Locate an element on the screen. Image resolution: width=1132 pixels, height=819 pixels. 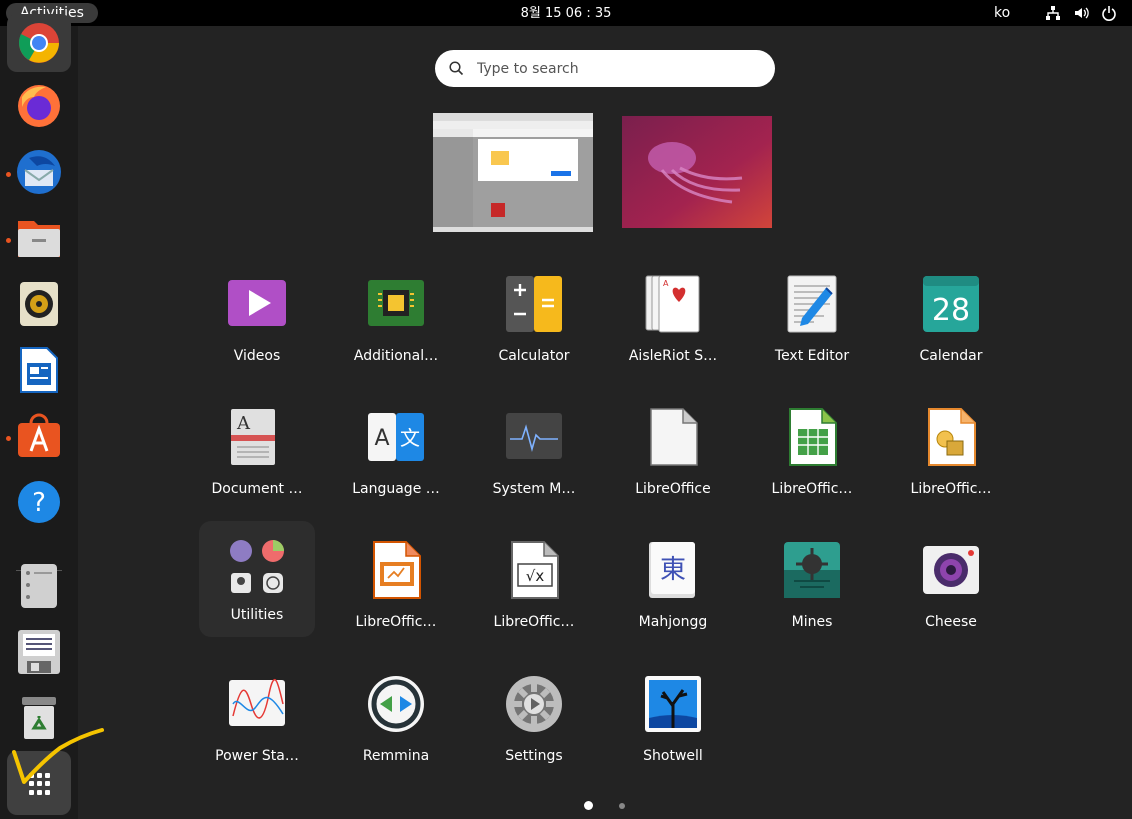
calendar-icon: 28 is located at coordinates (951, 304).